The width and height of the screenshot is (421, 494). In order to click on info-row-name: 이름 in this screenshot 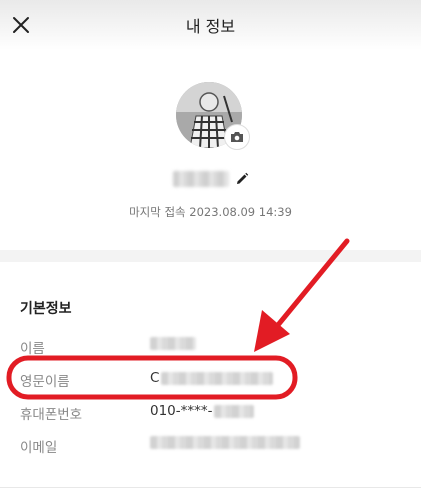, I will do `click(210, 348)`.